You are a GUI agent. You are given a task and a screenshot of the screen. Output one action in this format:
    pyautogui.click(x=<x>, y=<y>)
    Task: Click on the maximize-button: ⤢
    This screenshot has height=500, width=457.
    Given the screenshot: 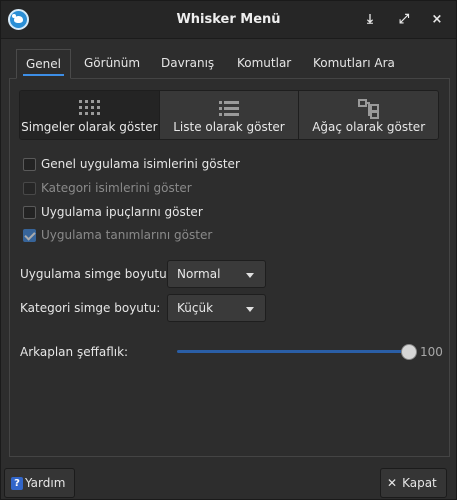 What is the action you would take?
    pyautogui.click(x=404, y=20)
    